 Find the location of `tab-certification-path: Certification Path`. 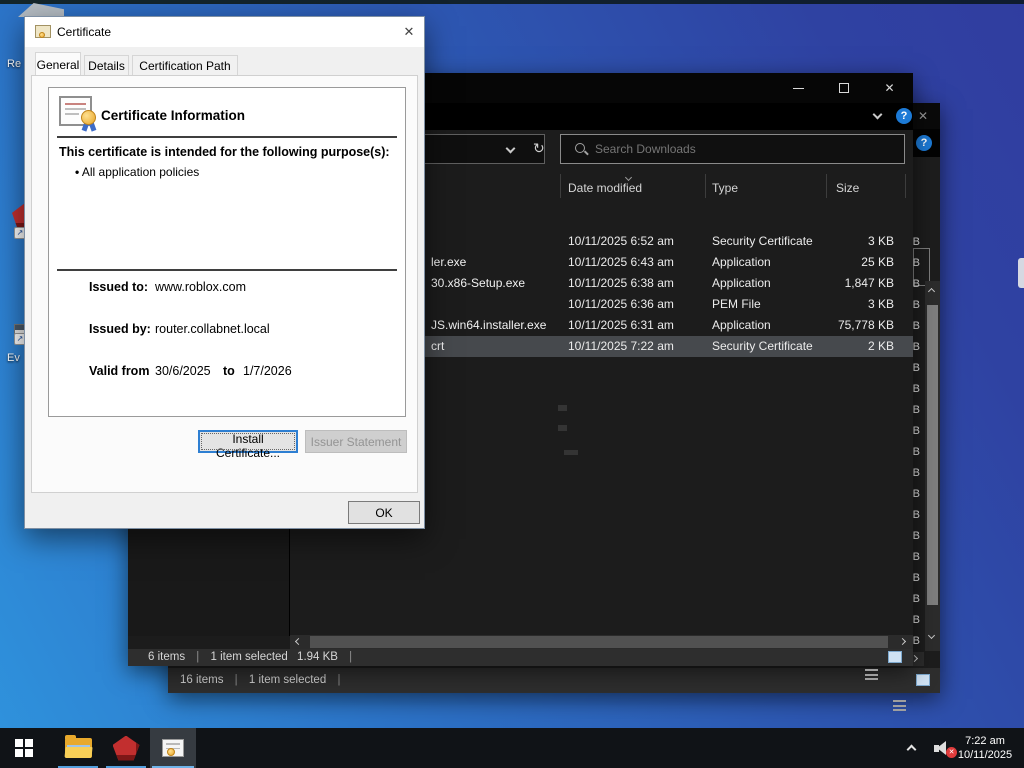

tab-certification-path: Certification Path is located at coordinates (185, 65).